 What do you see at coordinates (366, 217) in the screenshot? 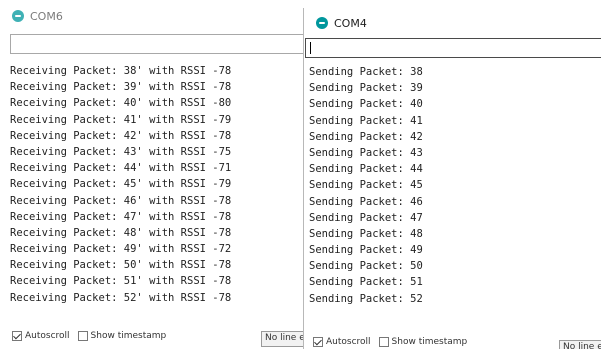
I see `output-line: Sending Packet: 47` at bounding box center [366, 217].